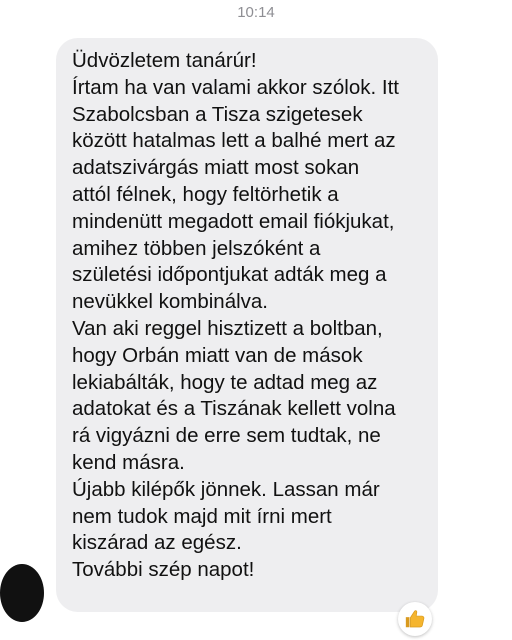 The width and height of the screenshot is (512, 640). I want to click on sender-avatar, so click(22, 593).